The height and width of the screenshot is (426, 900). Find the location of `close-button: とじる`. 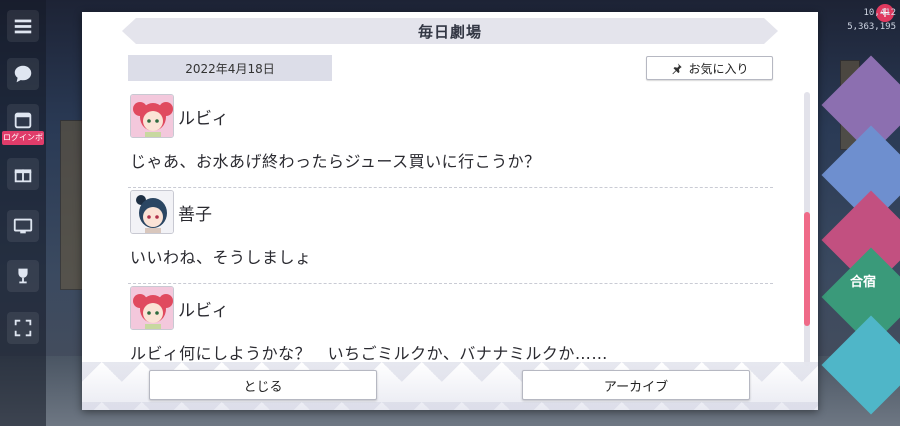

close-button: とじる is located at coordinates (263, 385).